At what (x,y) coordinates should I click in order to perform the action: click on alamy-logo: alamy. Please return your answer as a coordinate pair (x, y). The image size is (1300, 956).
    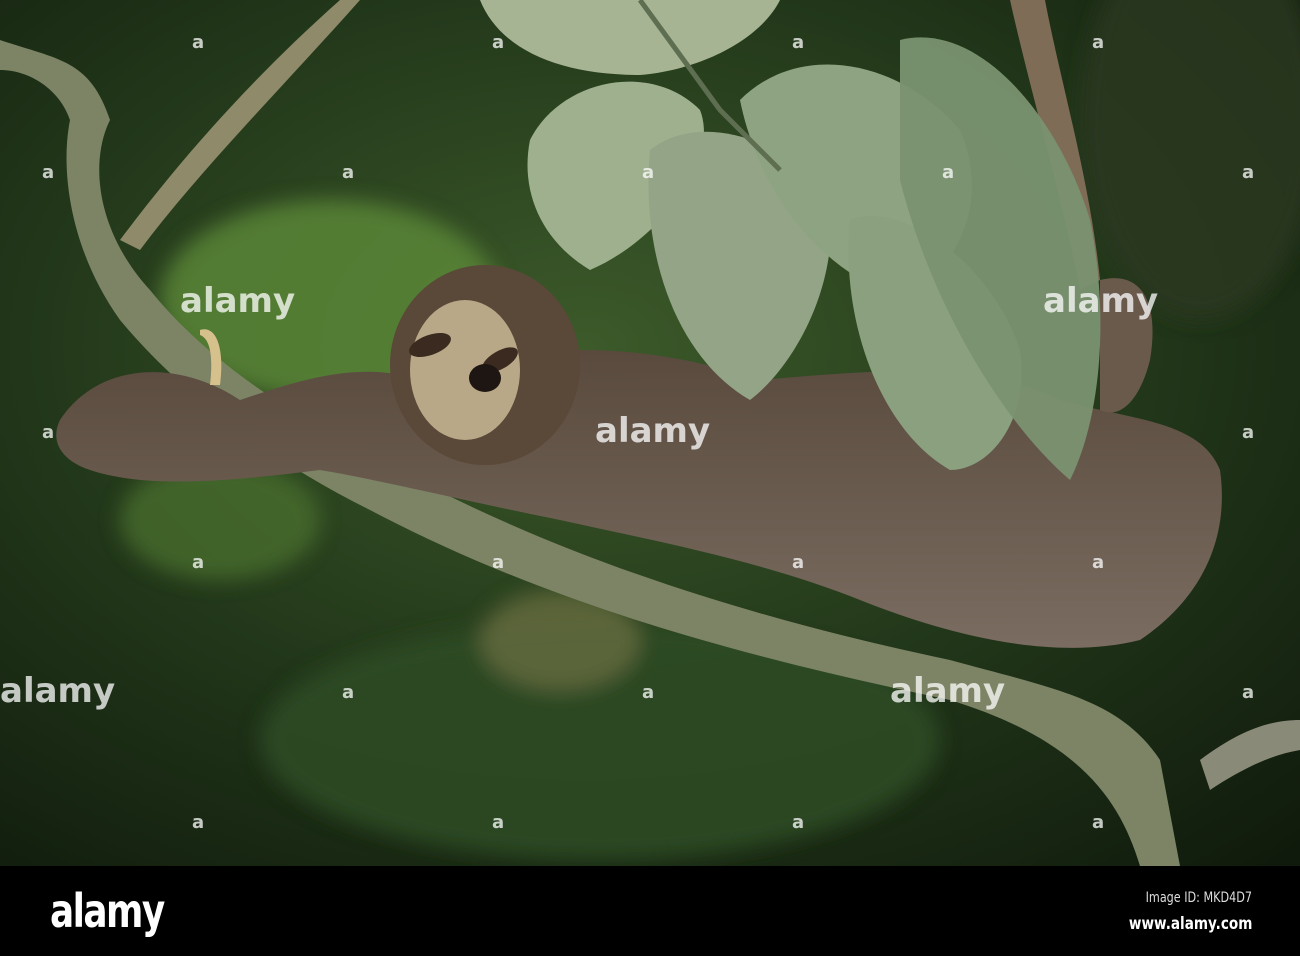
    Looking at the image, I should click on (107, 911).